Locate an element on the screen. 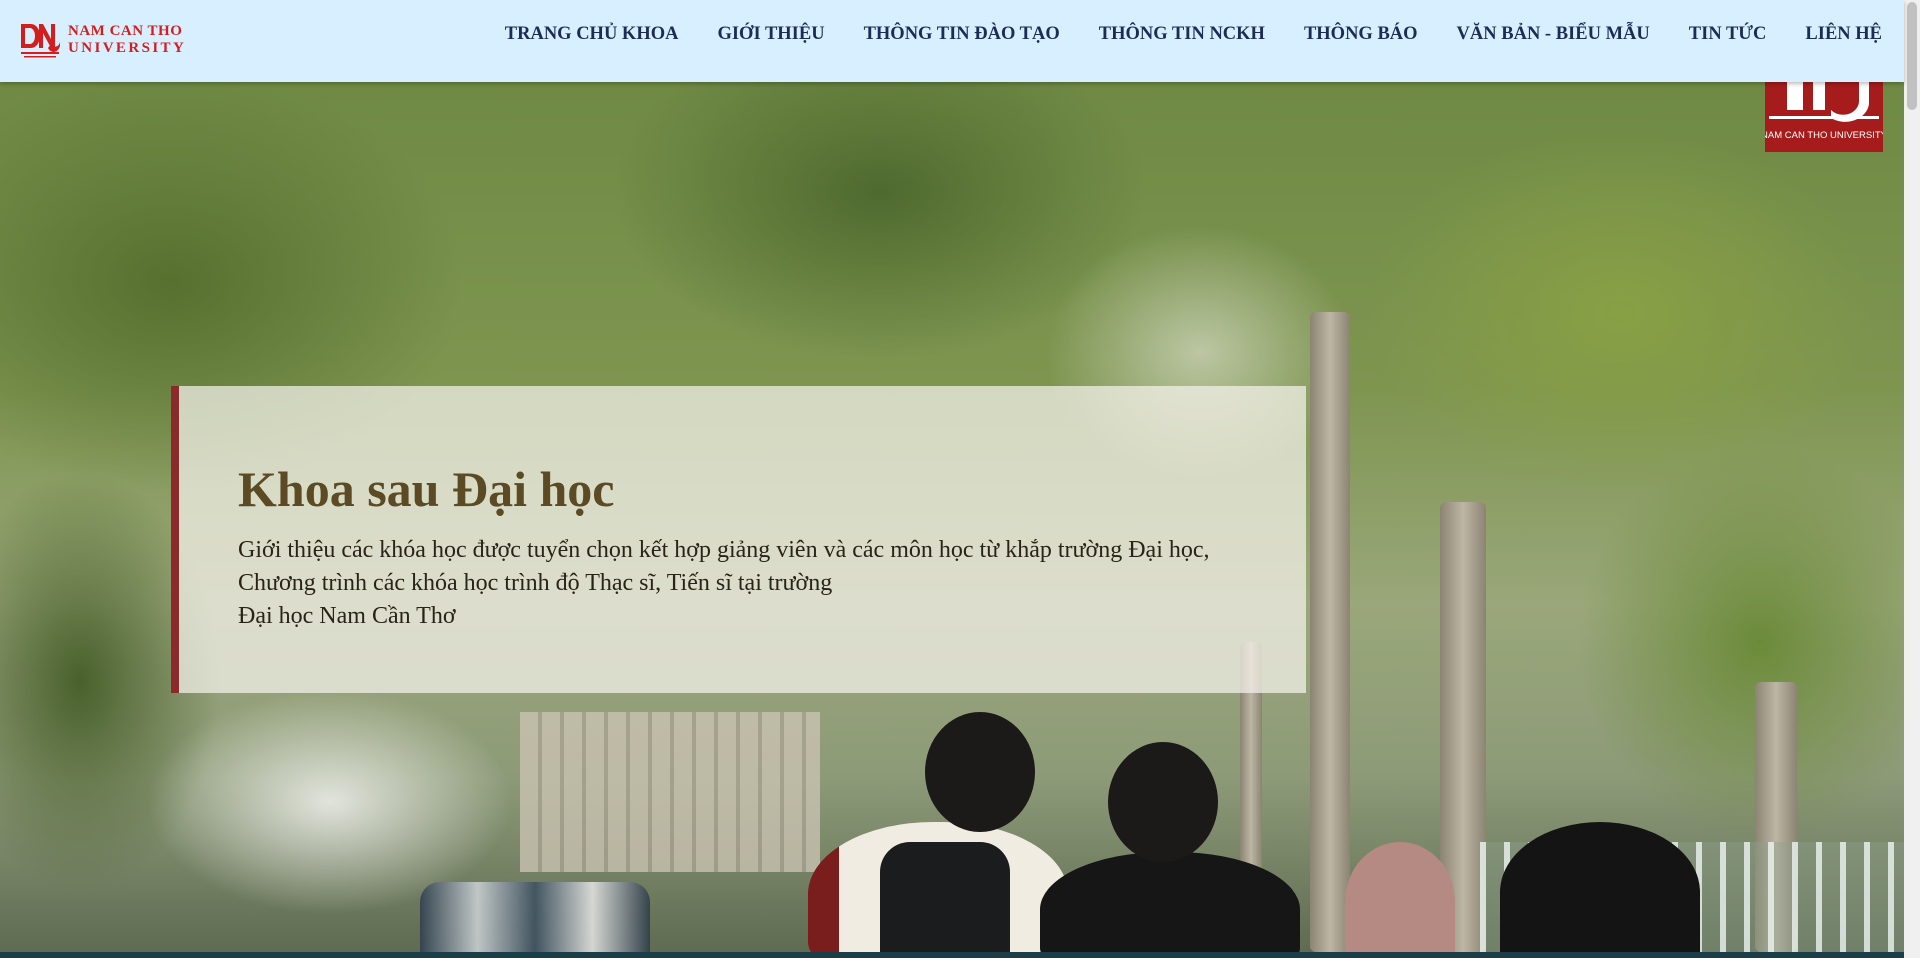 The width and height of the screenshot is (1920, 958). nav-contact: LIÊN HỆ is located at coordinates (1843, 34).